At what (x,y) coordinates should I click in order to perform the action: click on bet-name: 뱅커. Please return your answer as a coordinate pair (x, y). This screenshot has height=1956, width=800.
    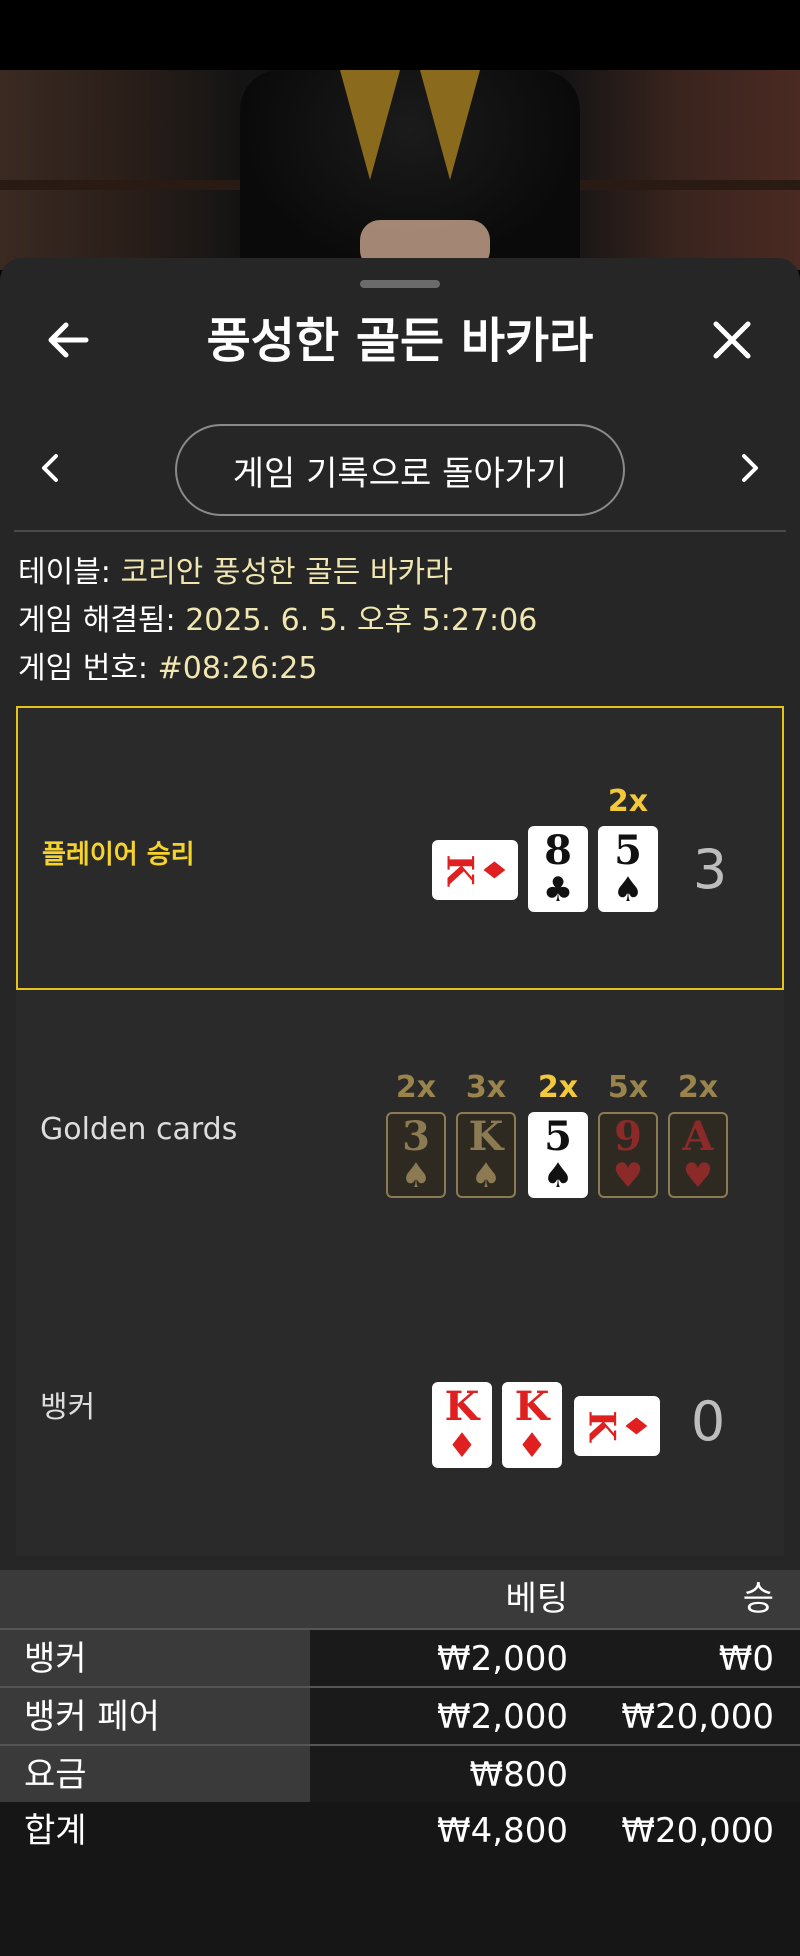
    Looking at the image, I should click on (155, 1659).